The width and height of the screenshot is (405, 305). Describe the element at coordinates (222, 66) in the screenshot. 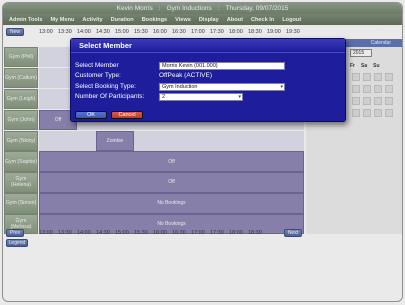

I see `member-input: Morris Kevin (001.000)` at that location.